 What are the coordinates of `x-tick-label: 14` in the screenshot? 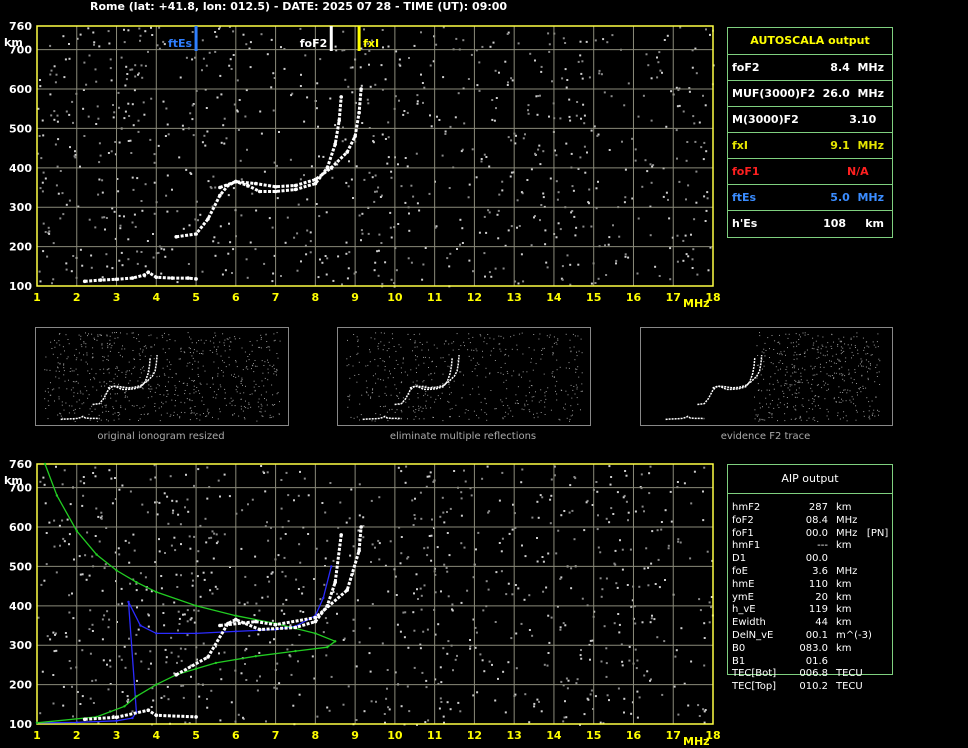 It's located at (554, 735).